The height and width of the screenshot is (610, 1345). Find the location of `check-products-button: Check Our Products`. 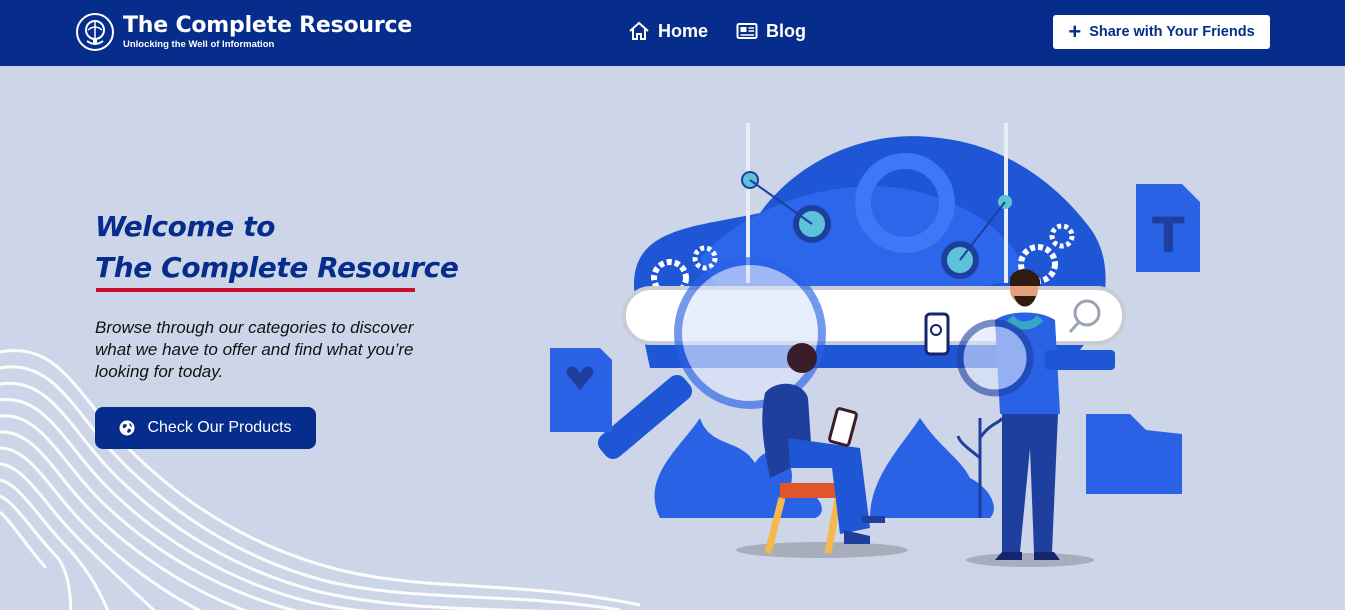

check-products-button: Check Our Products is located at coordinates (205, 428).